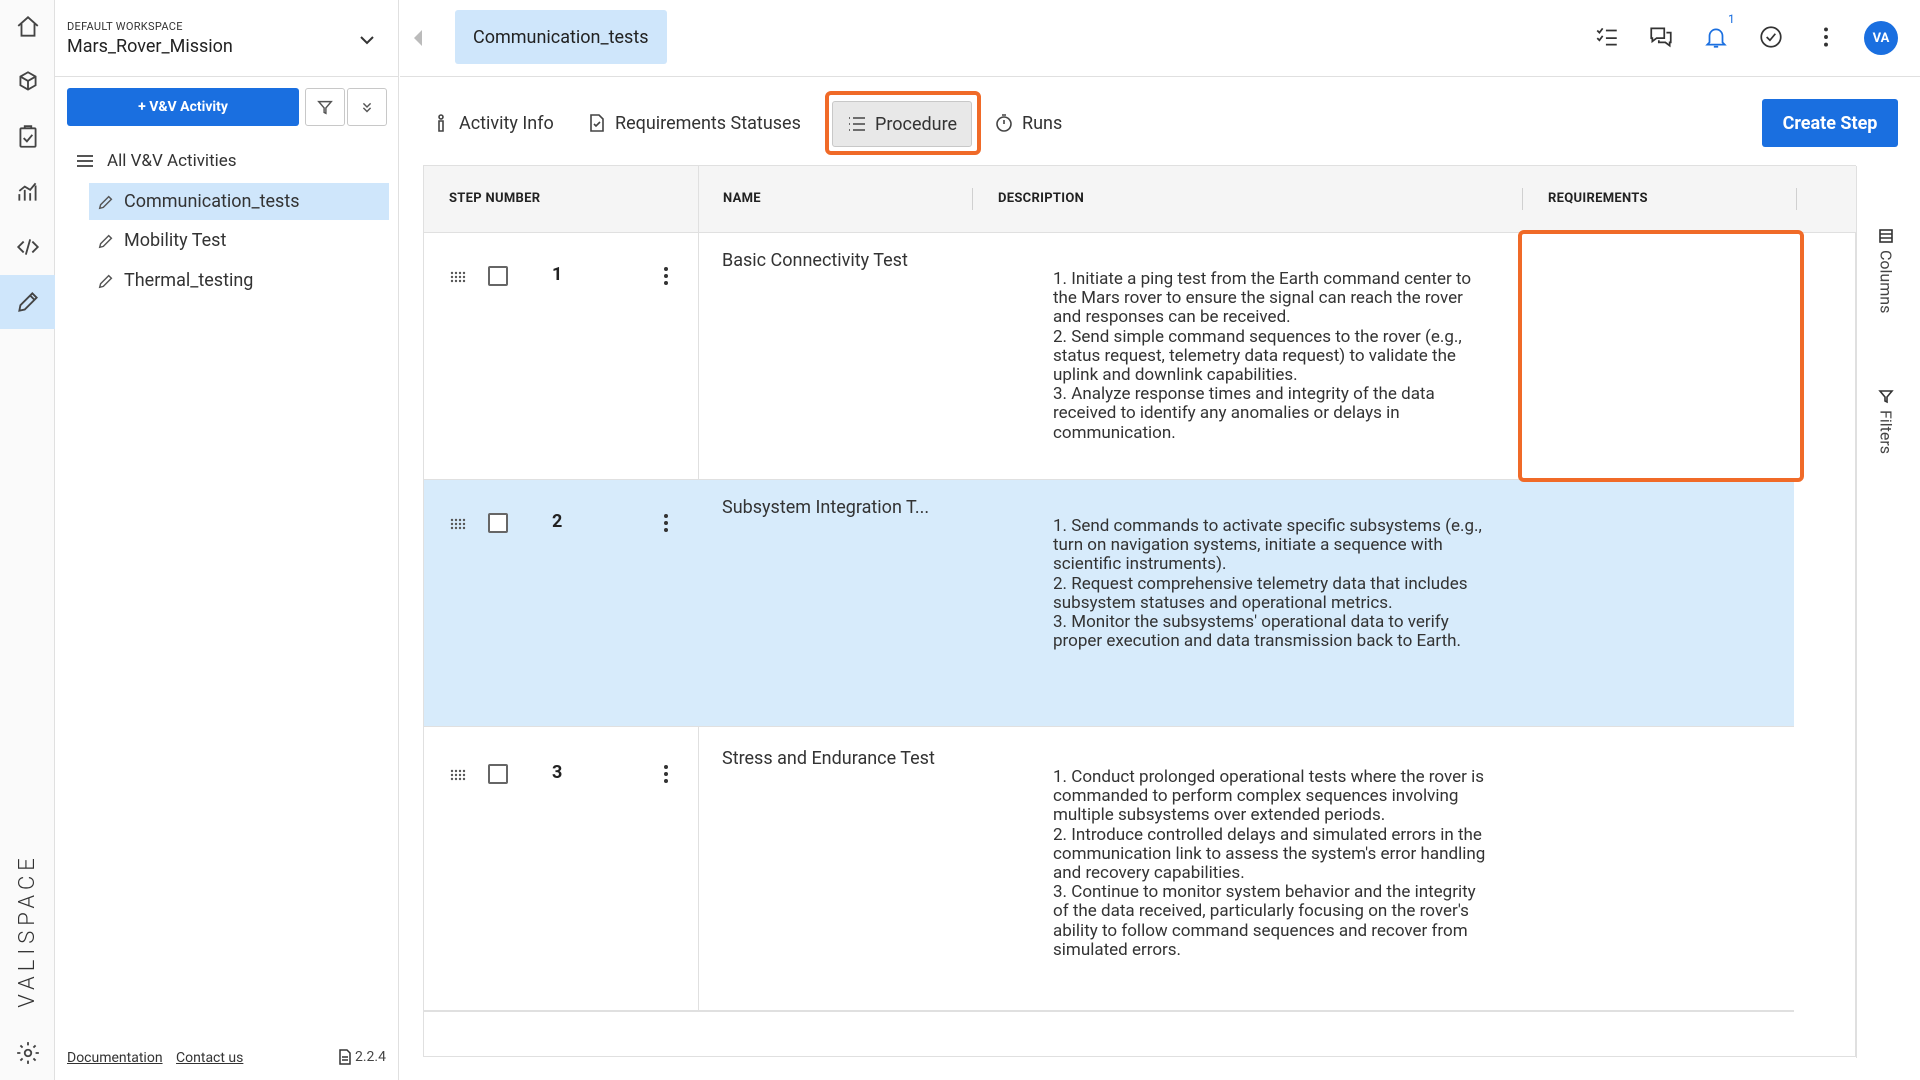 The height and width of the screenshot is (1080, 1920). Describe the element at coordinates (1731, 19) in the screenshot. I see `notification-count: 1` at that location.